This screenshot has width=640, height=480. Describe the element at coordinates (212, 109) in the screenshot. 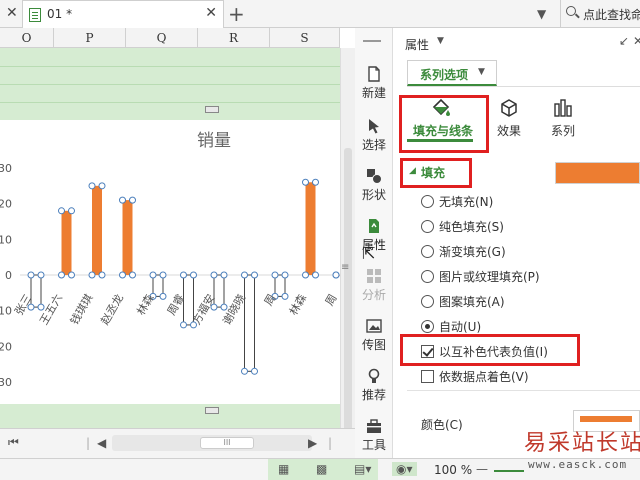

I see `chart-resize-handle-top` at that location.